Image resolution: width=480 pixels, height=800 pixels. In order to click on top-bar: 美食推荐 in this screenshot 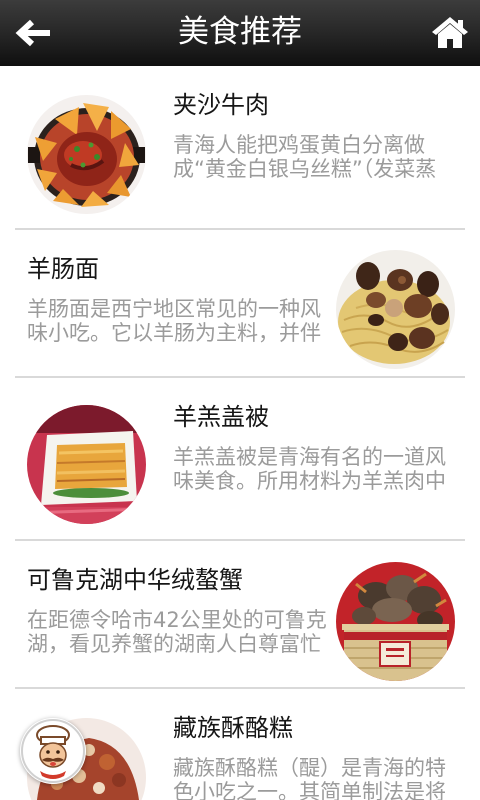, I will do `click(240, 33)`.